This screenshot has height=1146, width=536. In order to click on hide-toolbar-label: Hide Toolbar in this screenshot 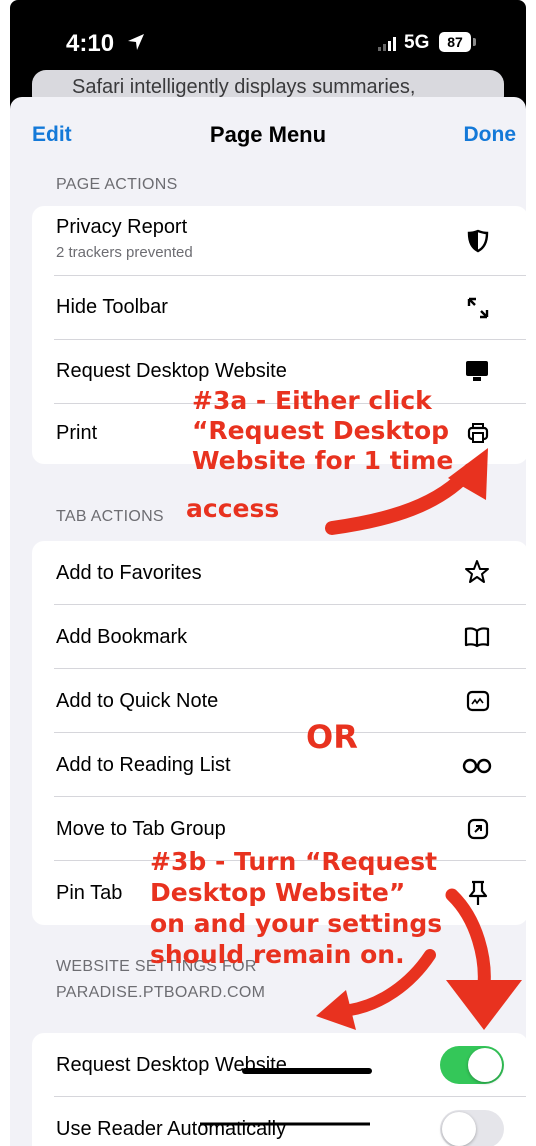, I will do `click(112, 307)`.